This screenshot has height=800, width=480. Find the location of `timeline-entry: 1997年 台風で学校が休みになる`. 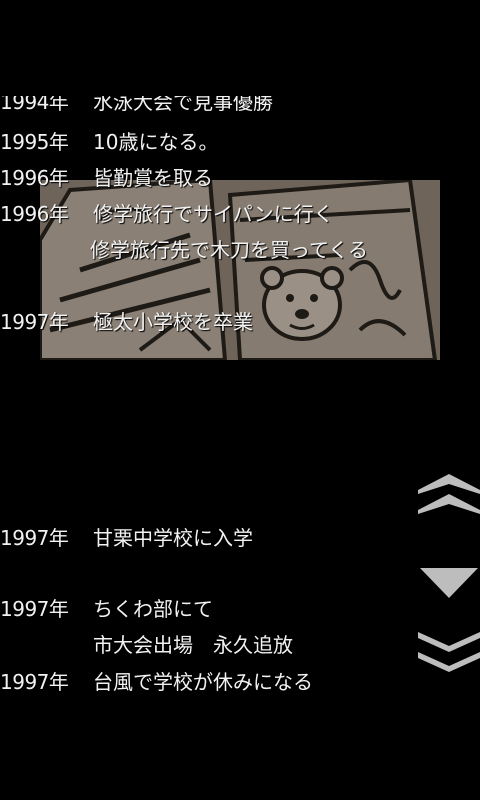

timeline-entry: 1997年 台風で学校が休みになる is located at coordinates (210, 682).